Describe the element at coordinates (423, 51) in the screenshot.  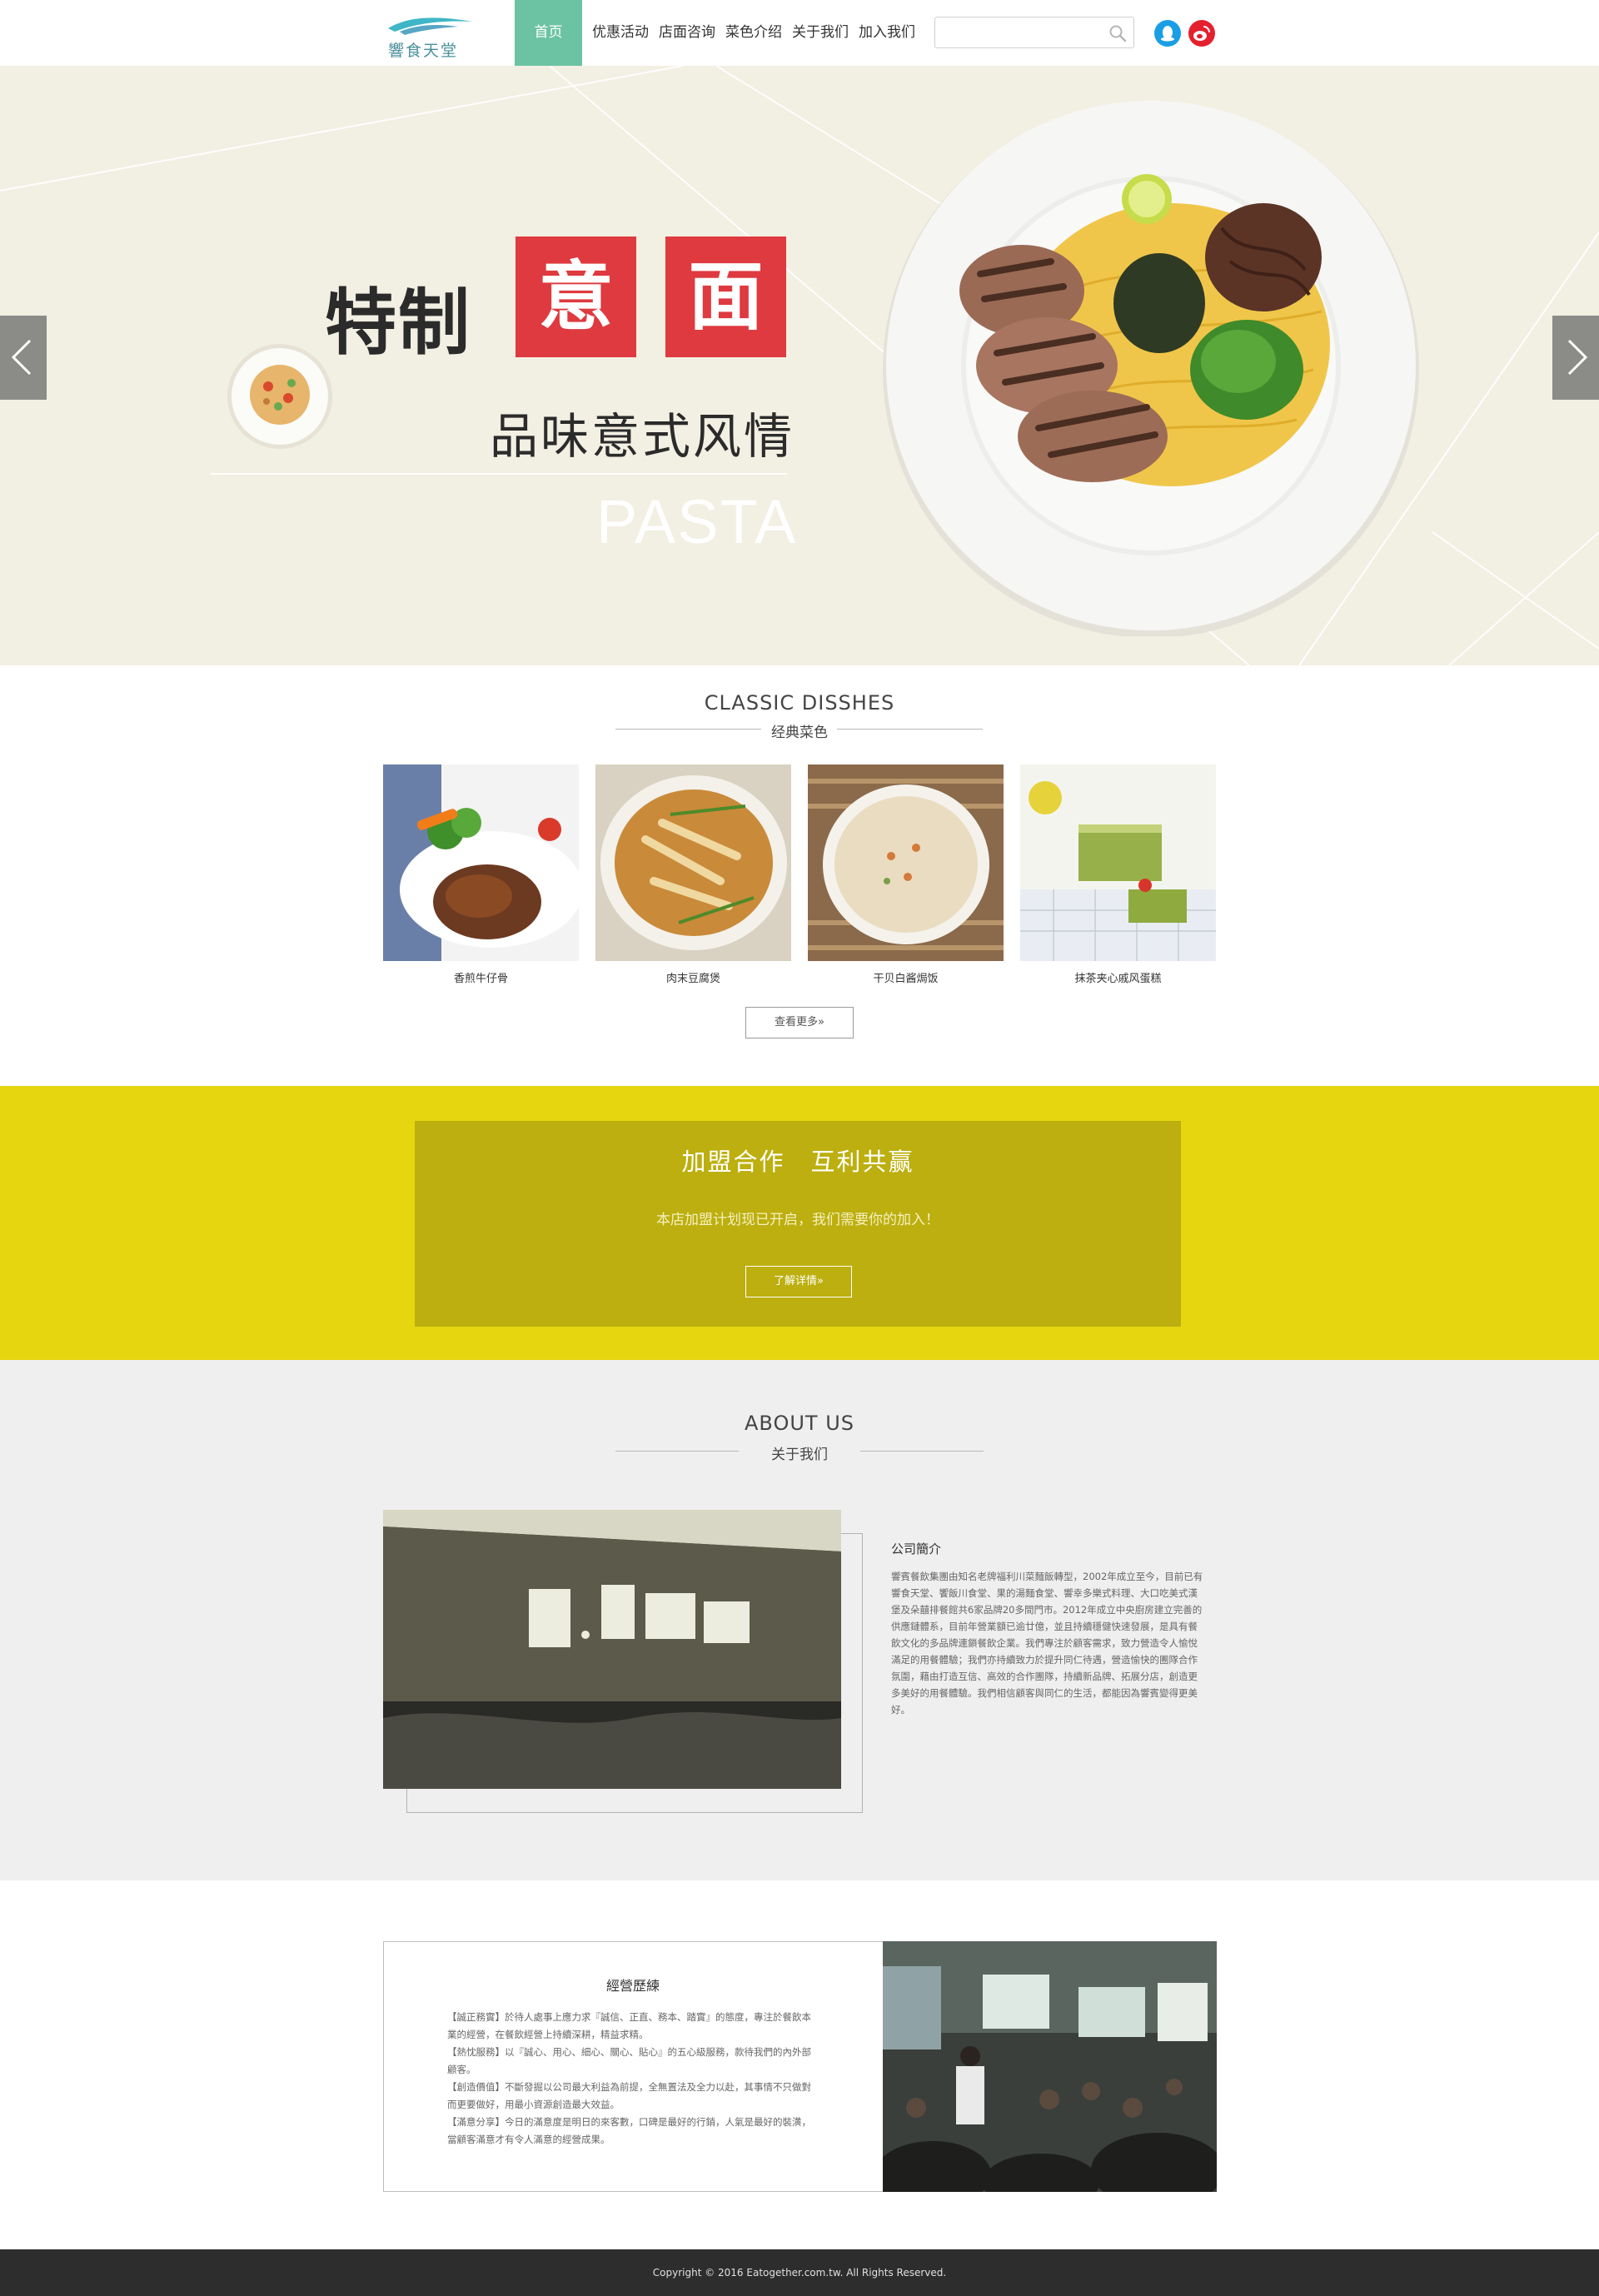
I see `logo-text: 響食天堂` at that location.